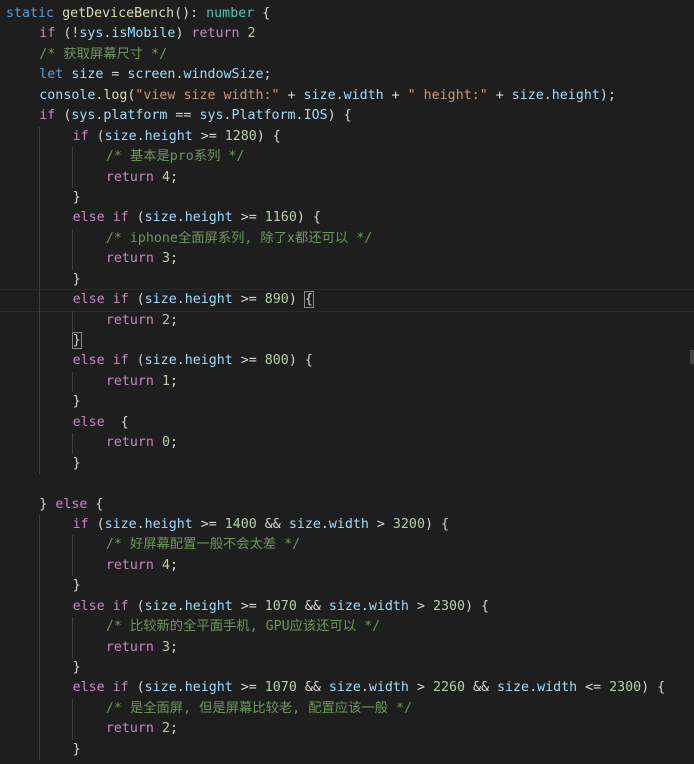  What do you see at coordinates (350, 545) in the screenshot?
I see `code-line: /* 好屏幕配置一般不会太差 */` at bounding box center [350, 545].